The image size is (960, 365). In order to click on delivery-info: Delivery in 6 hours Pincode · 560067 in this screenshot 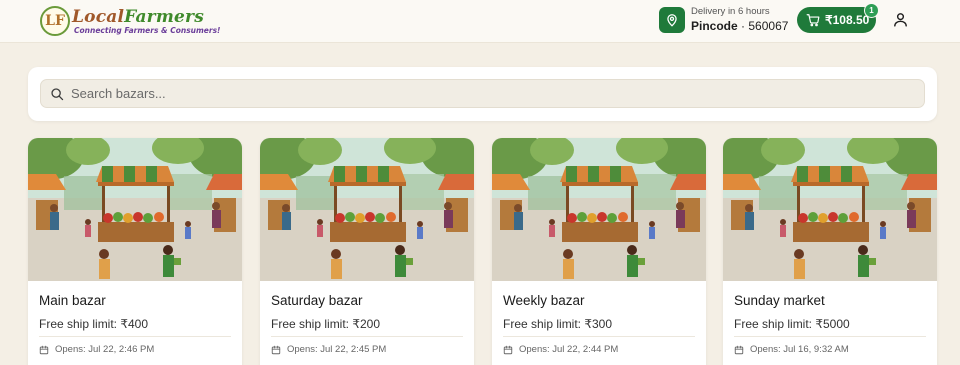, I will do `click(739, 20)`.